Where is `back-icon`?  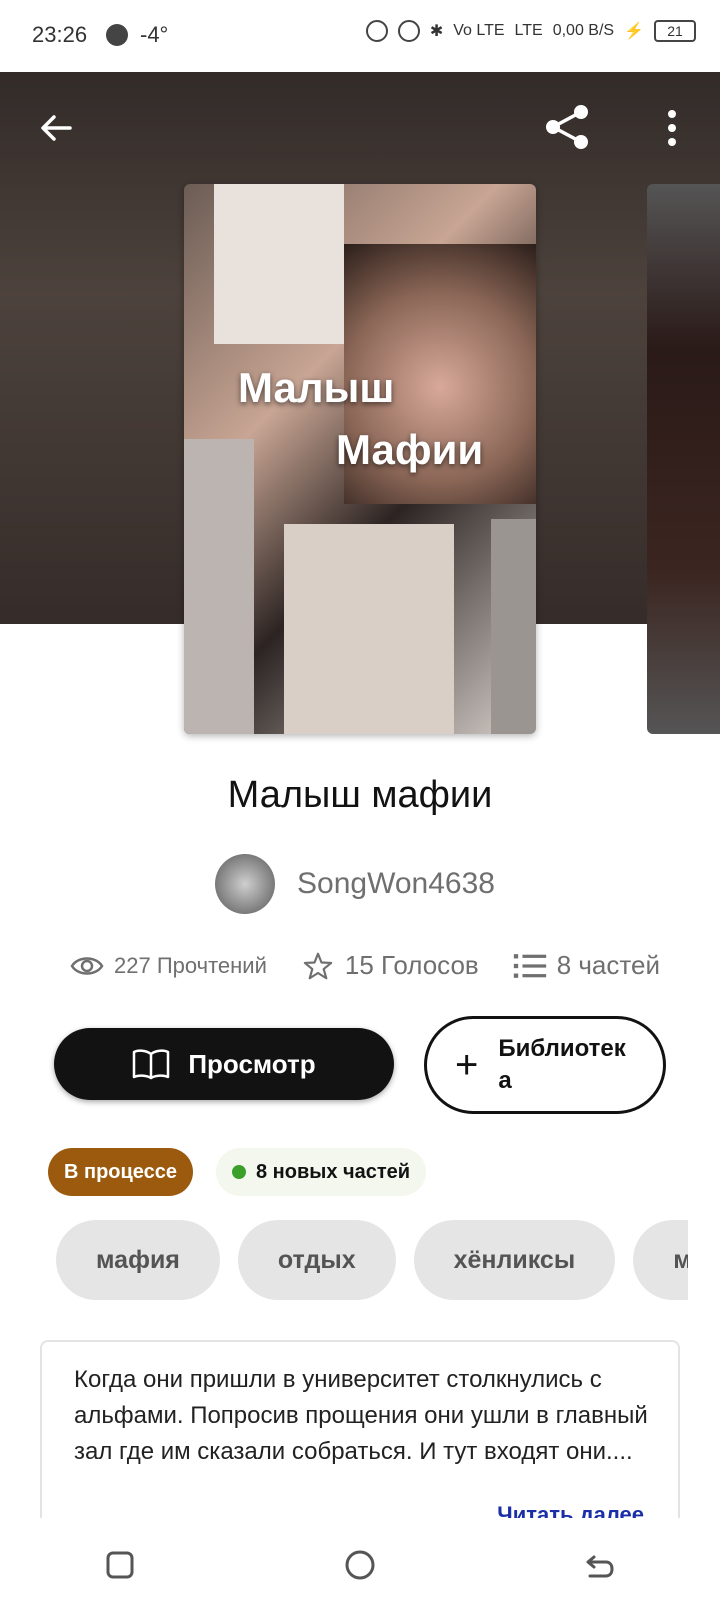
back-icon is located at coordinates (600, 1565).